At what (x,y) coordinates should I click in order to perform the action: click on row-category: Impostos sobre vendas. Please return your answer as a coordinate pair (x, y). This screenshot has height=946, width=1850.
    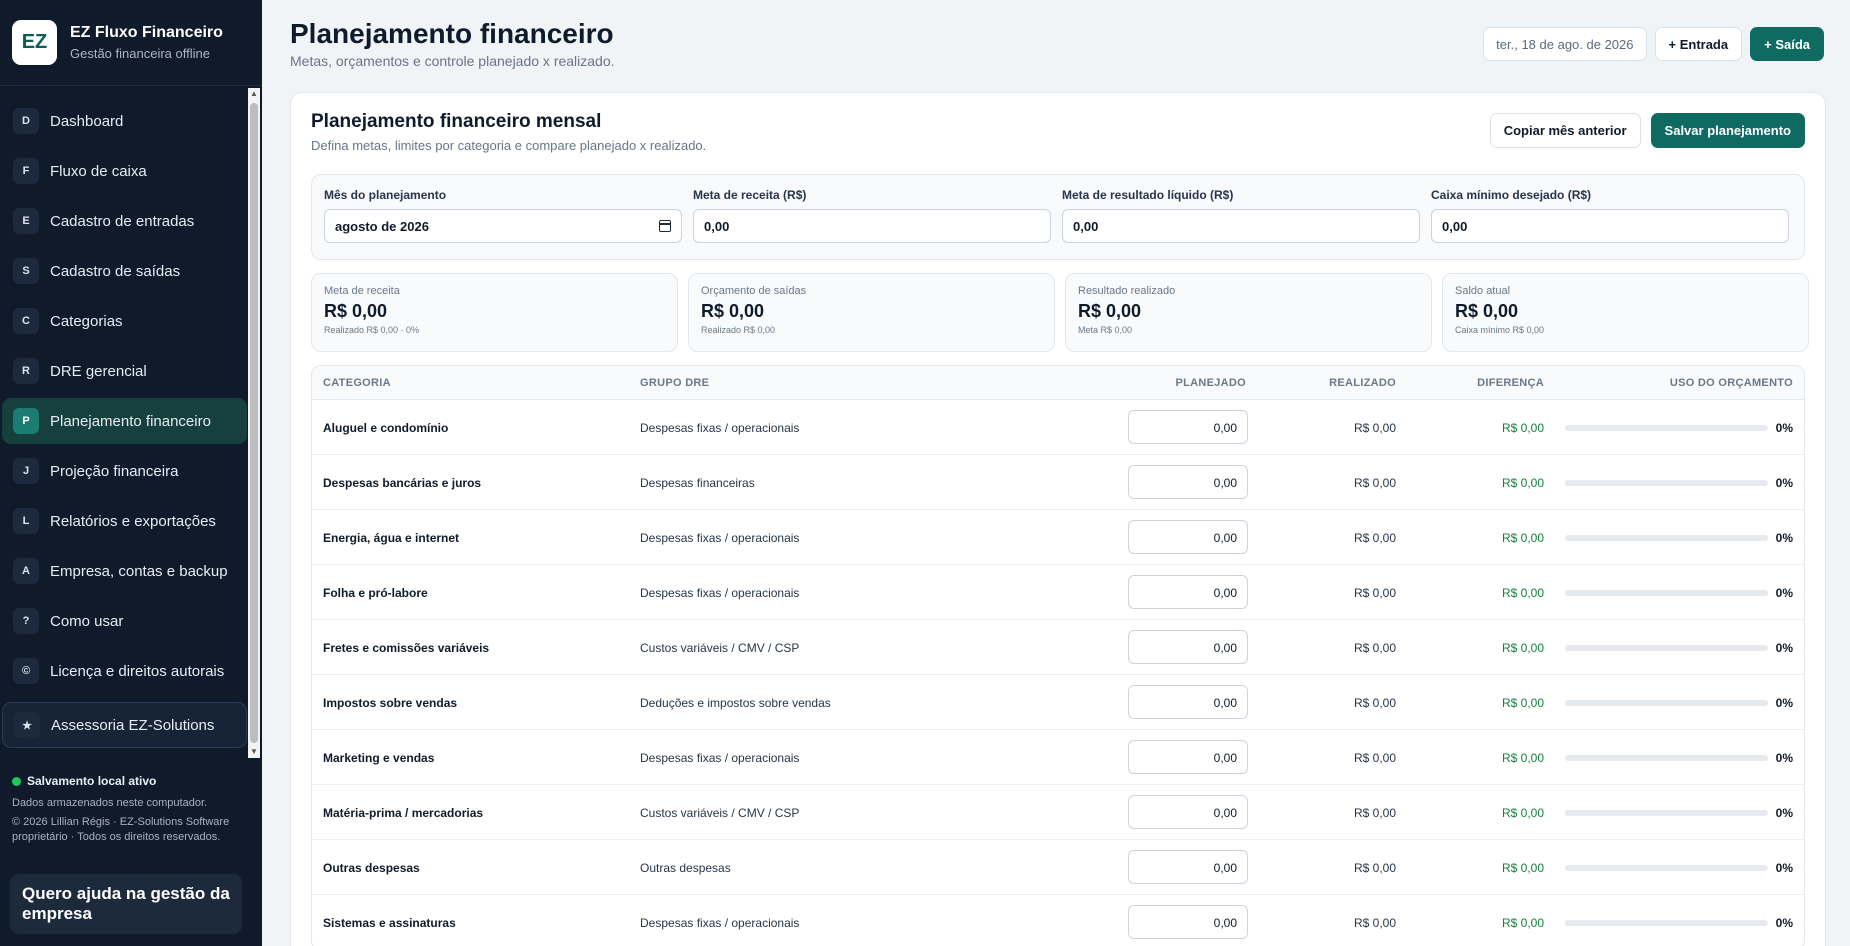
    Looking at the image, I should click on (390, 703).